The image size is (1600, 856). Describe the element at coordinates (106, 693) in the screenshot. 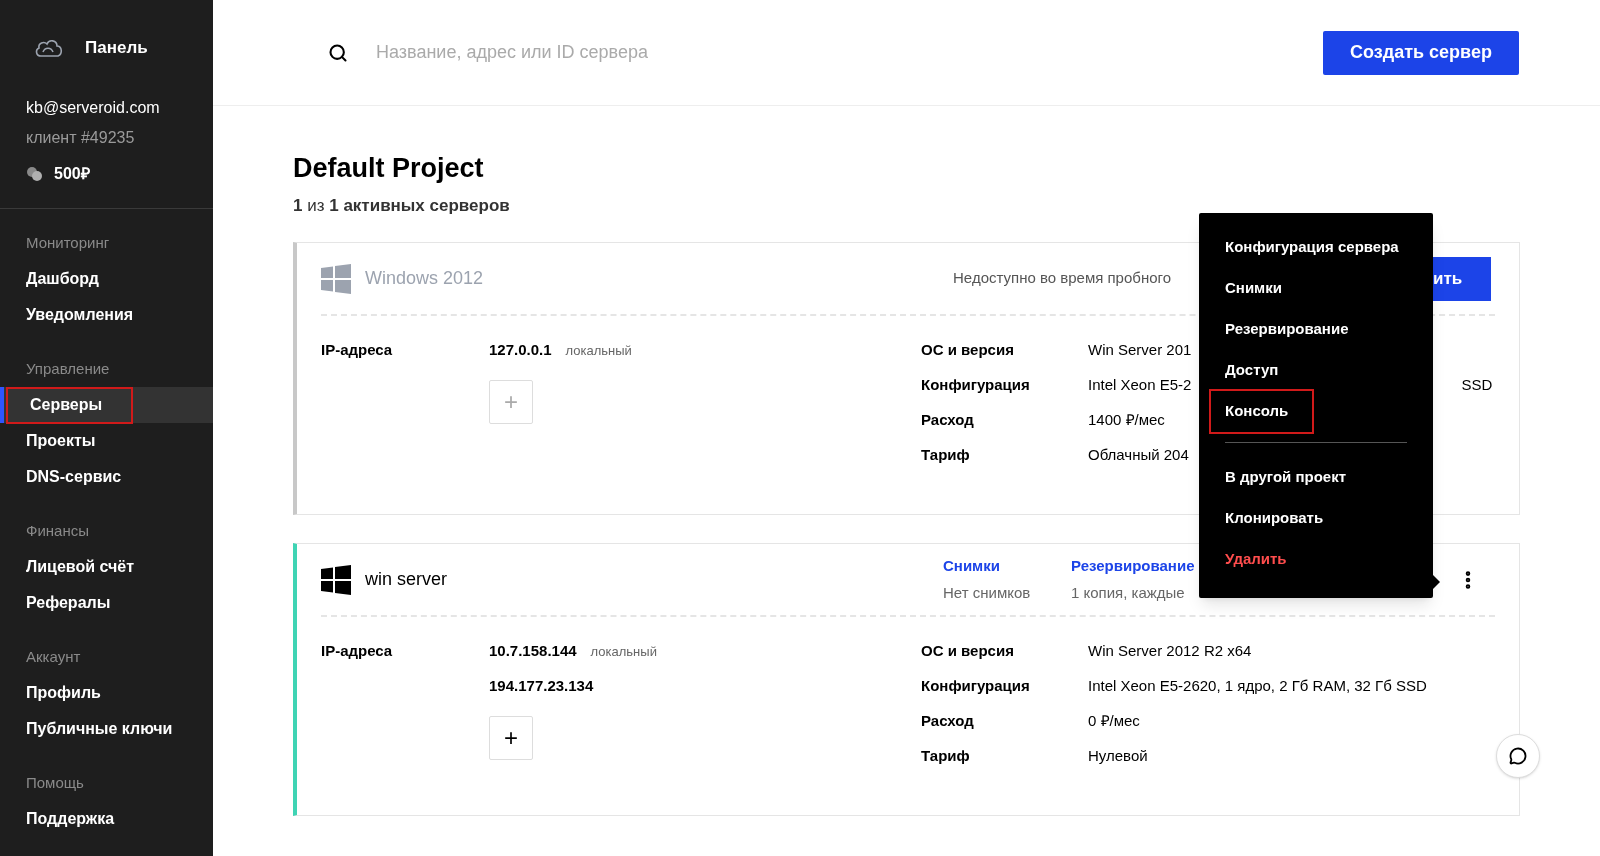

I see `nav-item: Профиль` at that location.